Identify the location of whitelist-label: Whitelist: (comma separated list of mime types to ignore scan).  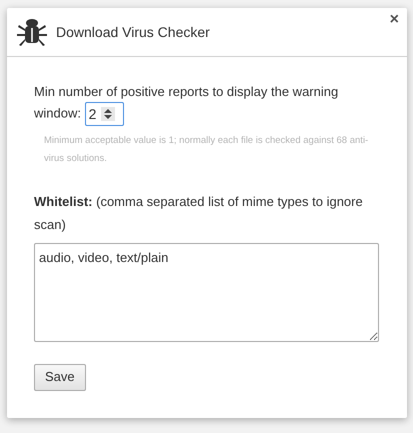
(199, 213).